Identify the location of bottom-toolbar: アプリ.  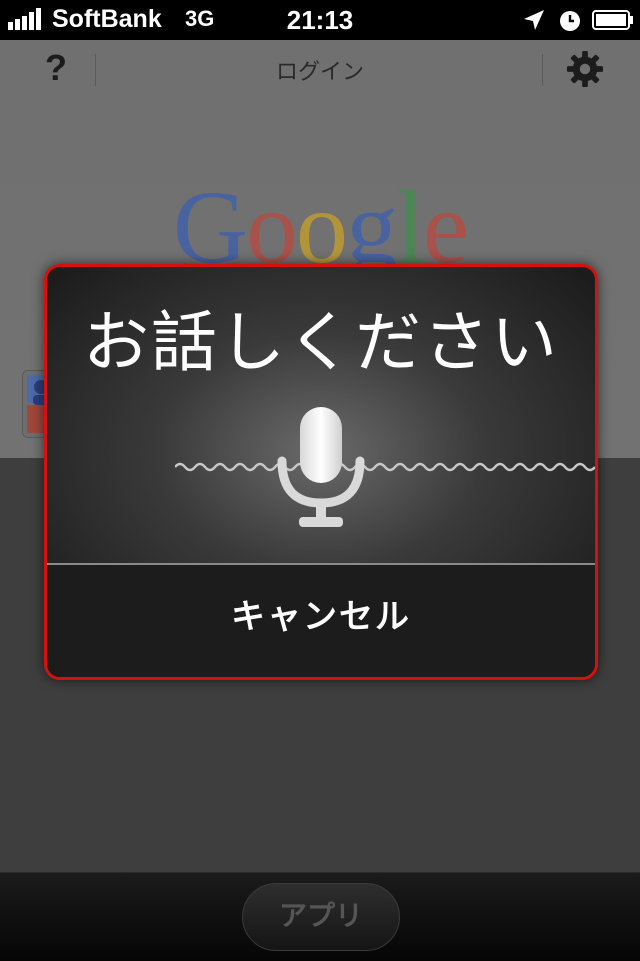
(320, 916).